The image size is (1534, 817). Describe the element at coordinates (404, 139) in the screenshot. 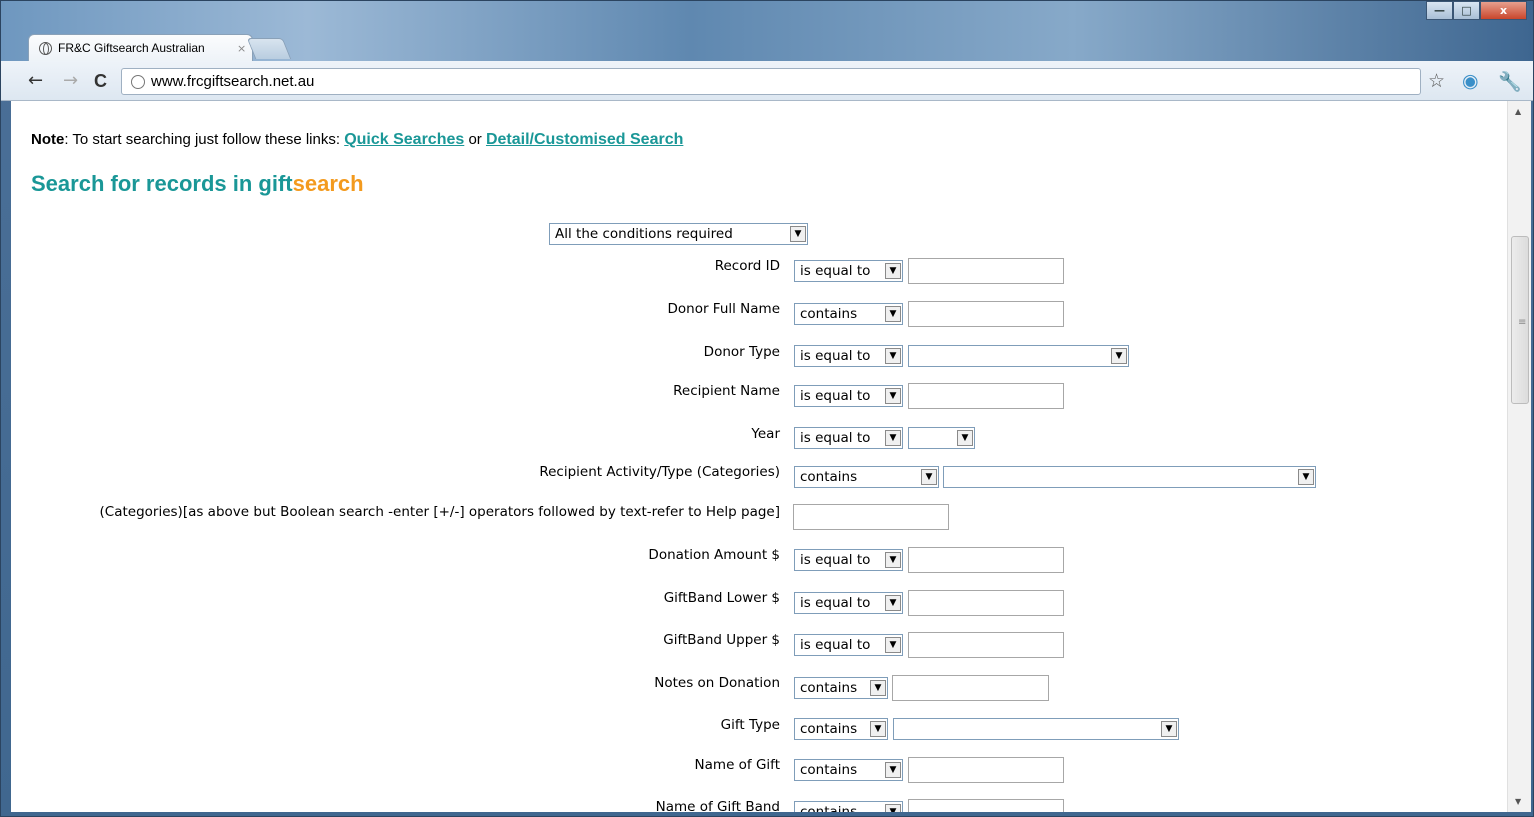

I see `quick-searches-link: Quick Searches` at that location.